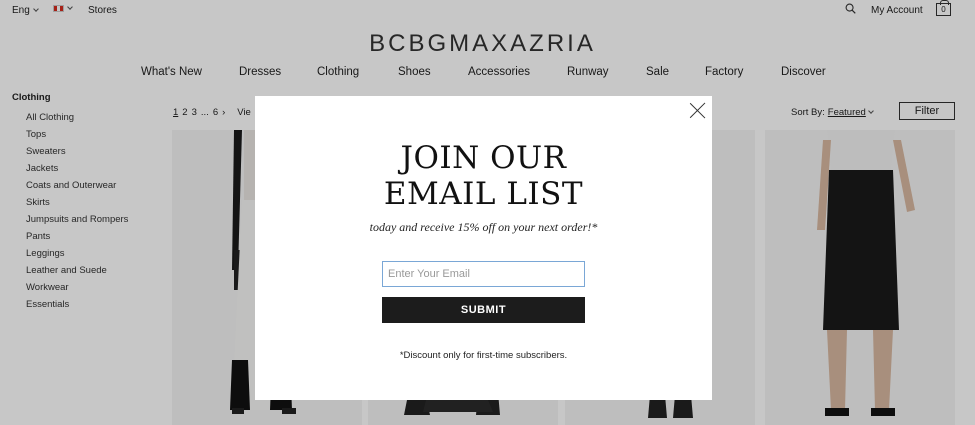  What do you see at coordinates (483, 274) in the screenshot?
I see `email-input` at bounding box center [483, 274].